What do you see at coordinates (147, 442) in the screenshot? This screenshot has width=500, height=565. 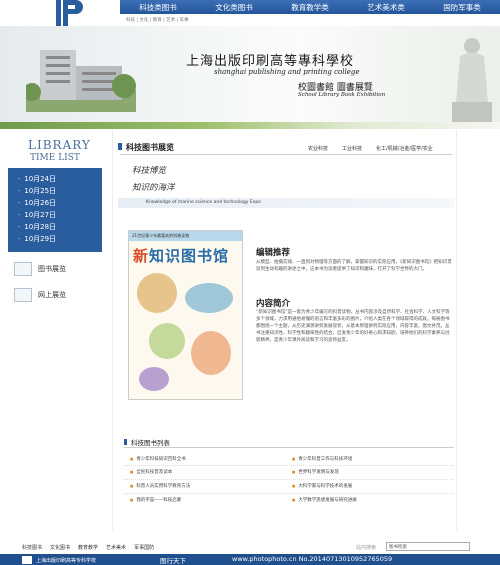 I see `list-title: 科技图书列表` at bounding box center [147, 442].